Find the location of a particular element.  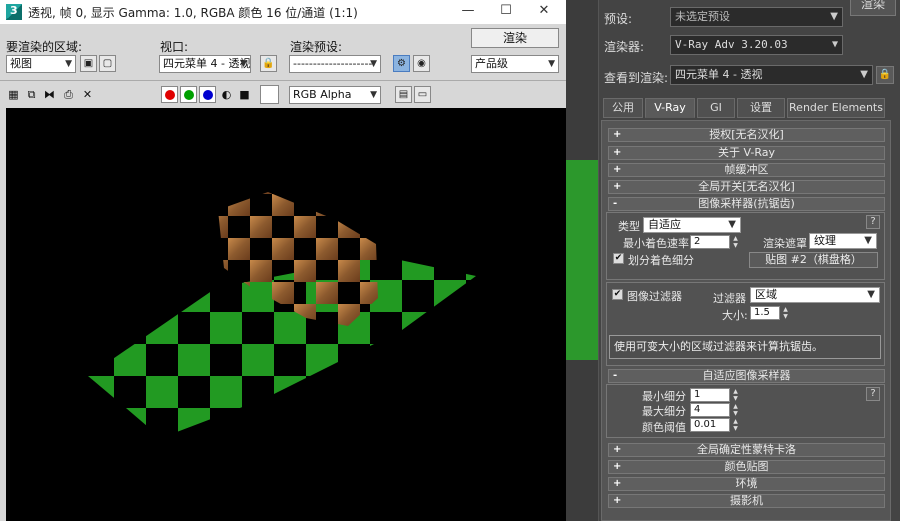

tab-render-elements: Render Elements is located at coordinates (836, 108).